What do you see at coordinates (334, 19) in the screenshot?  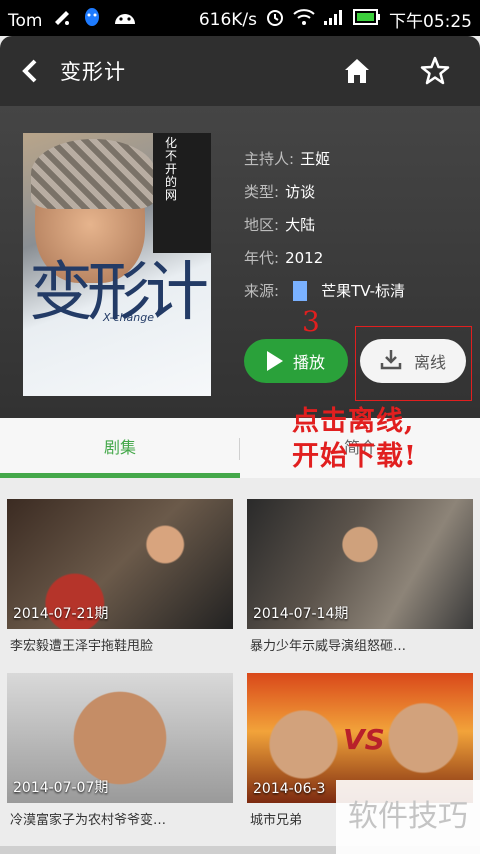 I see `signal-icon` at bounding box center [334, 19].